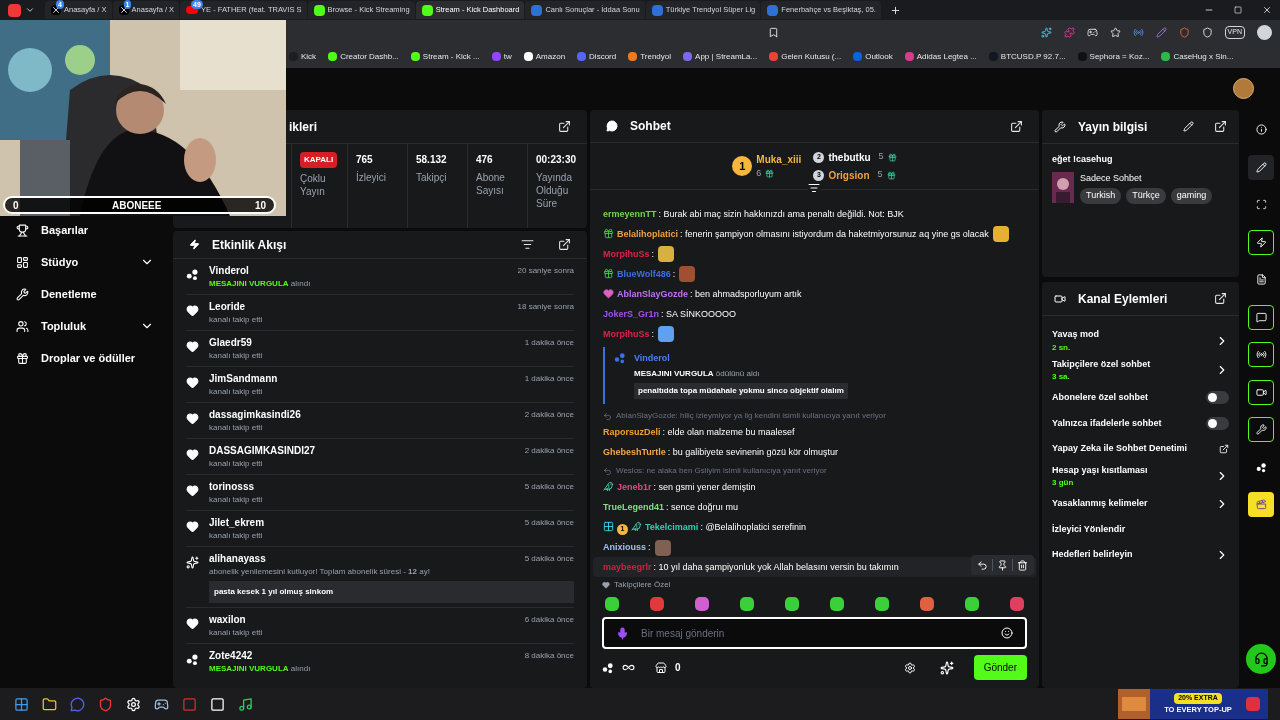  I want to click on mic-icon, so click(622, 633).